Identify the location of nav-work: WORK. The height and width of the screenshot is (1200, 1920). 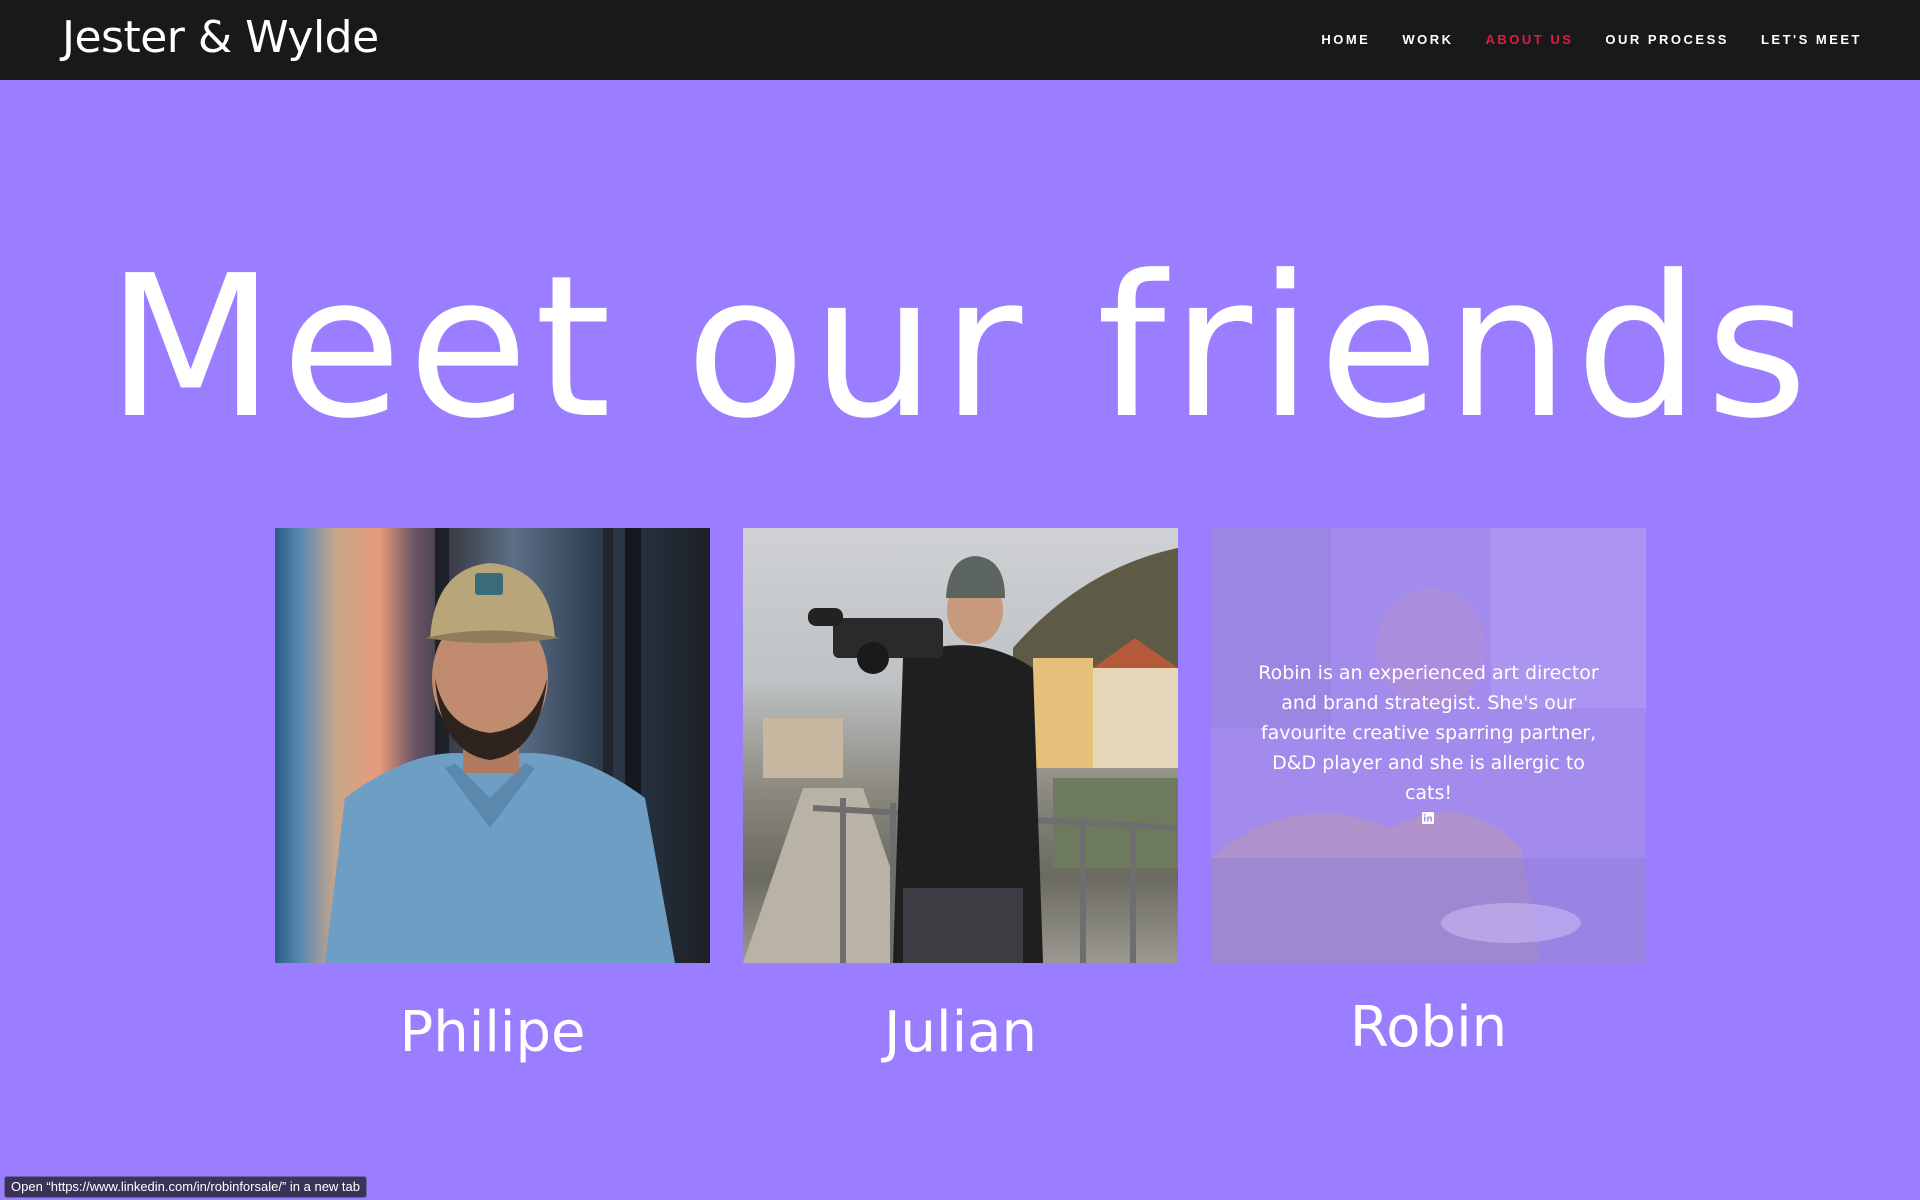
(1427, 39).